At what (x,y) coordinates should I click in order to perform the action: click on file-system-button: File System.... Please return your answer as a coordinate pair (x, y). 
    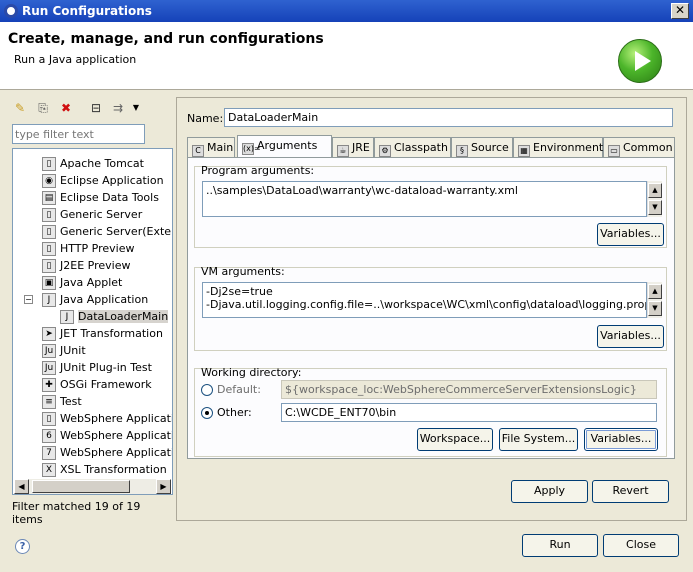
    Looking at the image, I should click on (538, 439).